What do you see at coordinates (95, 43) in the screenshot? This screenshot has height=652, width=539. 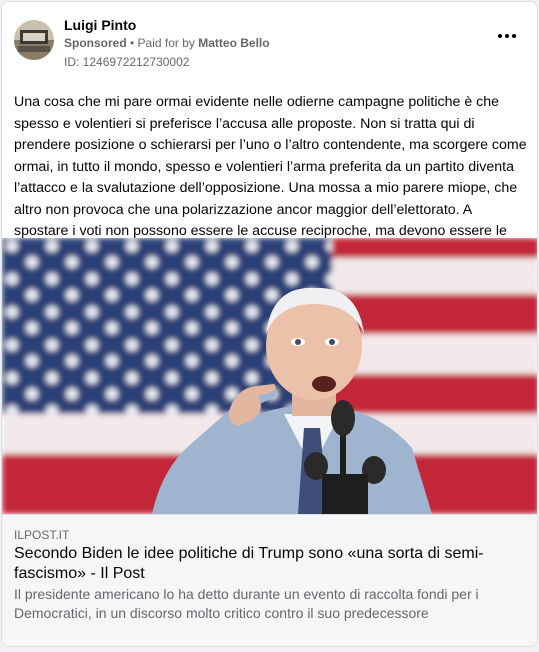 I see `sponsored-label: Sponsored` at bounding box center [95, 43].